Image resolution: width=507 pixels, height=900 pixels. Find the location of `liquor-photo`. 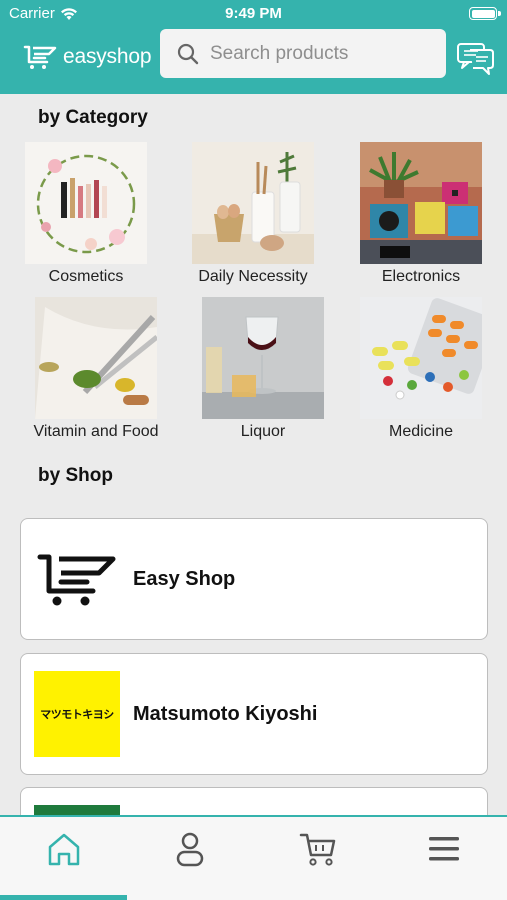

liquor-photo is located at coordinates (263, 358).